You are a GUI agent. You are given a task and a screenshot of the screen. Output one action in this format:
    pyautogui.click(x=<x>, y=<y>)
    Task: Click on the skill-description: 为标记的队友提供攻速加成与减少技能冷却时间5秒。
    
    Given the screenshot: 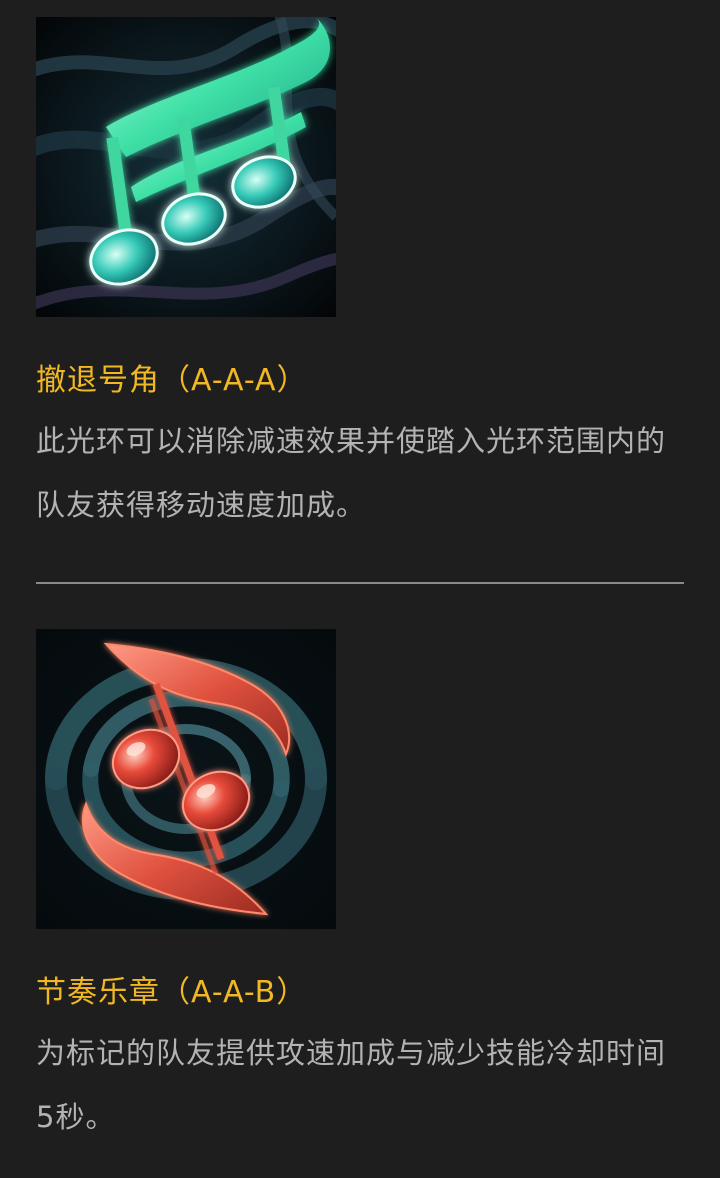 What is the action you would take?
    pyautogui.click(x=351, y=1085)
    